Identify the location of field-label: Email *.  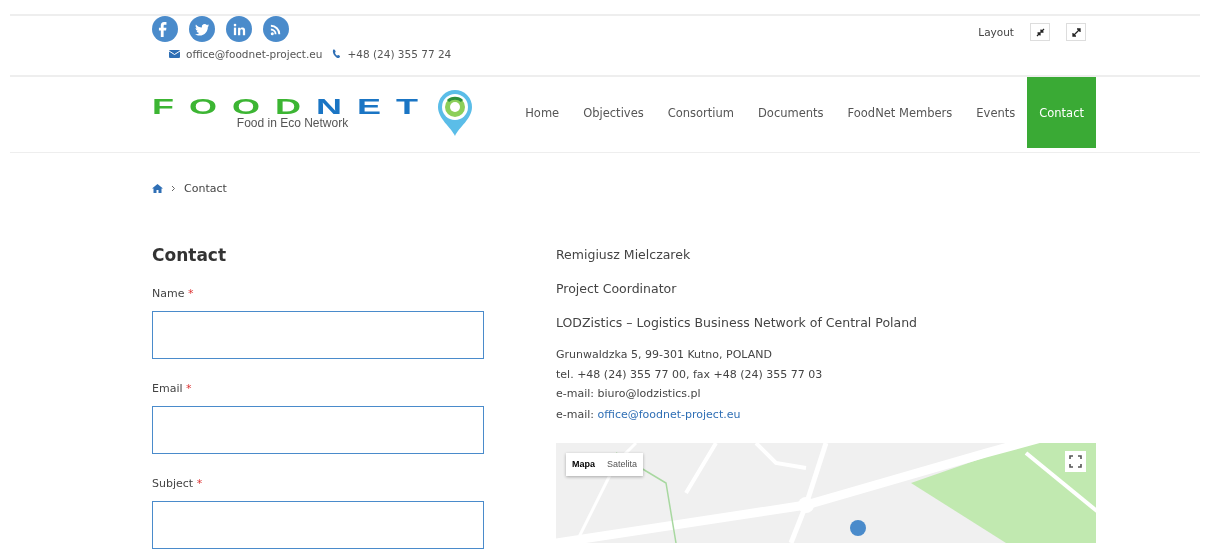
(172, 388).